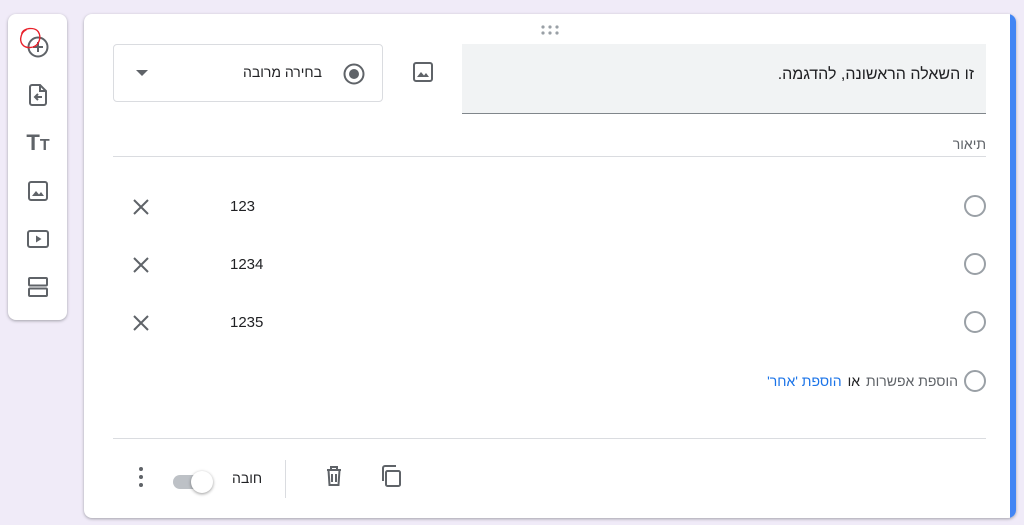 This screenshot has height=525, width=1024. Describe the element at coordinates (549, 323) in the screenshot. I see `option-row: 1235` at that location.